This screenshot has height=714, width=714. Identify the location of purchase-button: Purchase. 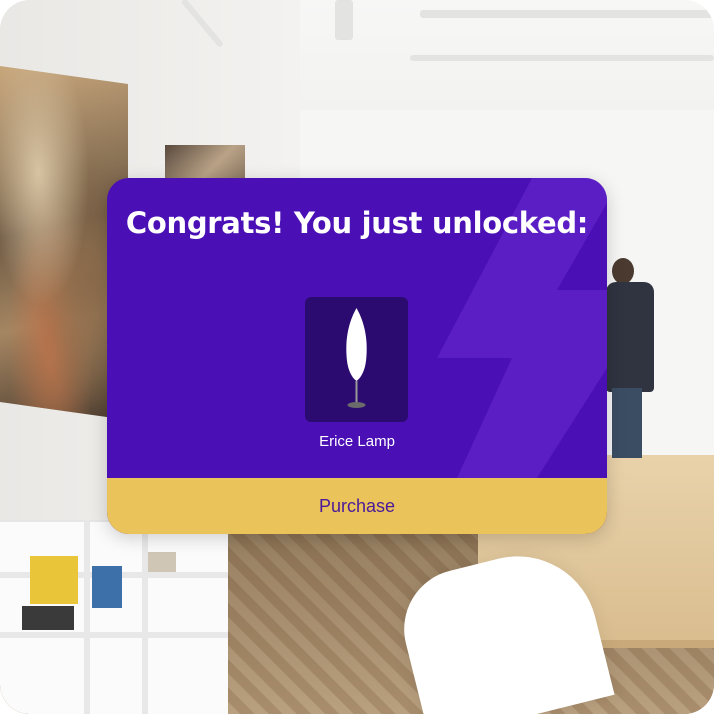
(357, 506).